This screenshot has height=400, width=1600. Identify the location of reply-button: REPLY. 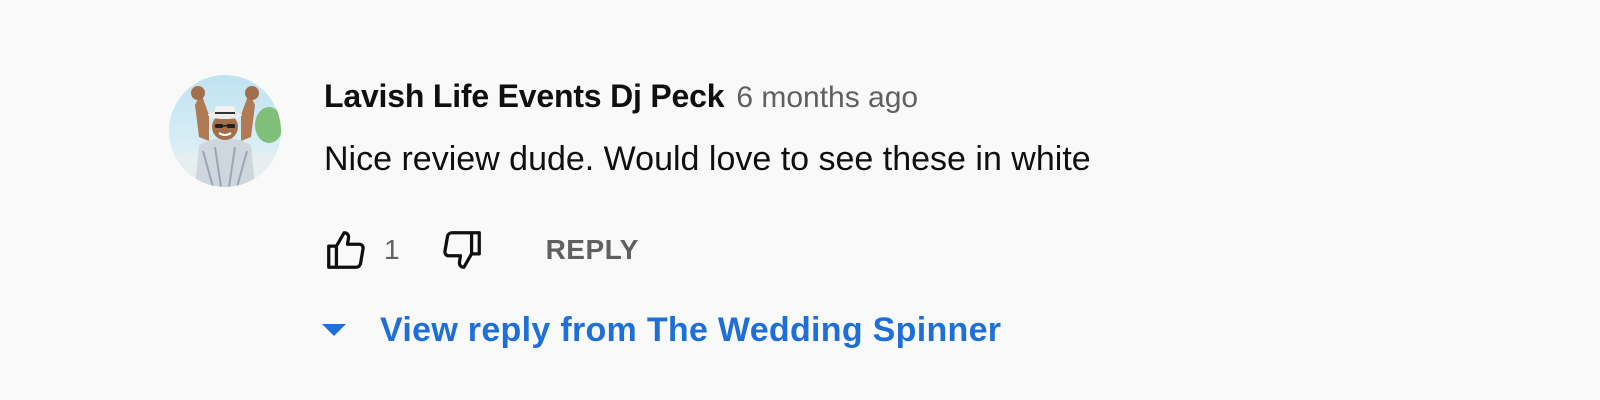
(592, 250).